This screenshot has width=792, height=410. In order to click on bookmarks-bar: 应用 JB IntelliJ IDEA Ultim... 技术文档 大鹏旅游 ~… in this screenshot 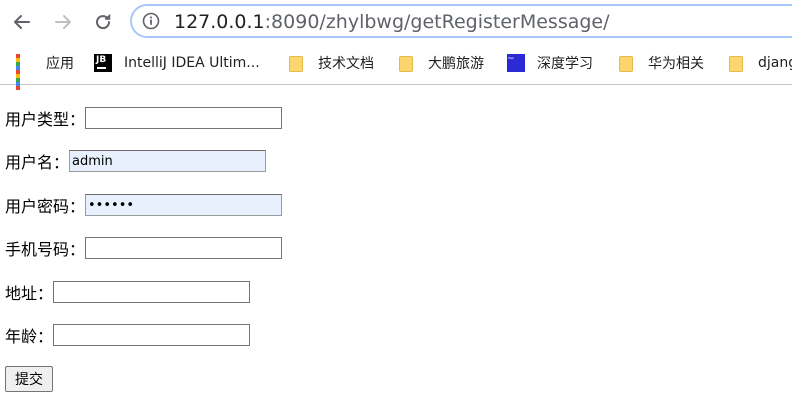, I will do `click(396, 67)`.